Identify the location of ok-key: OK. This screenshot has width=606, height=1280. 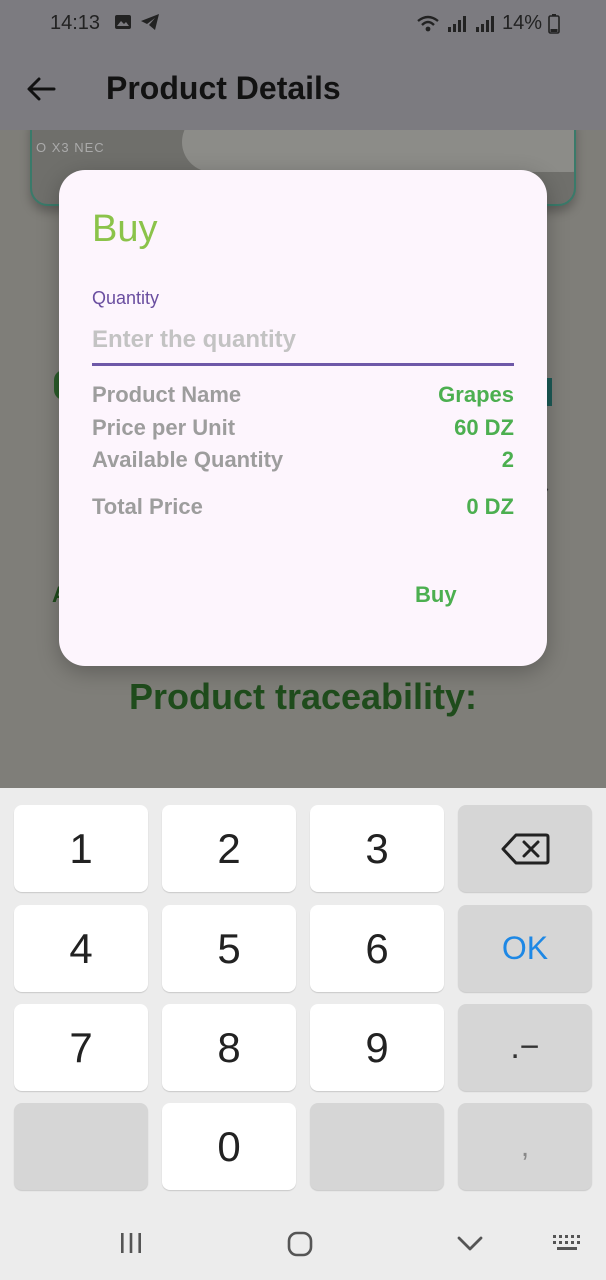
(525, 948).